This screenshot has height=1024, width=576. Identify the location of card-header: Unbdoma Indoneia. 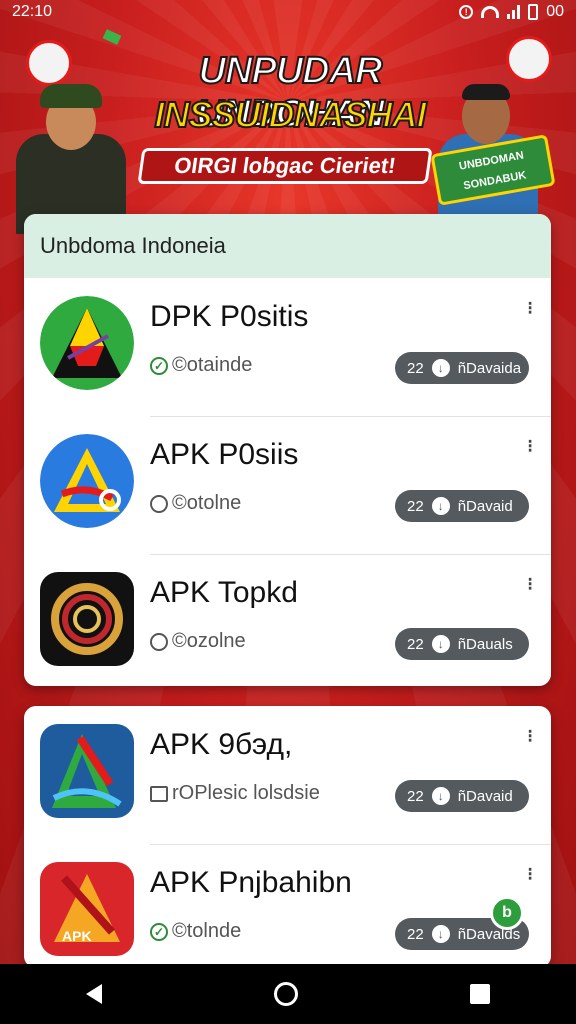
(287, 246).